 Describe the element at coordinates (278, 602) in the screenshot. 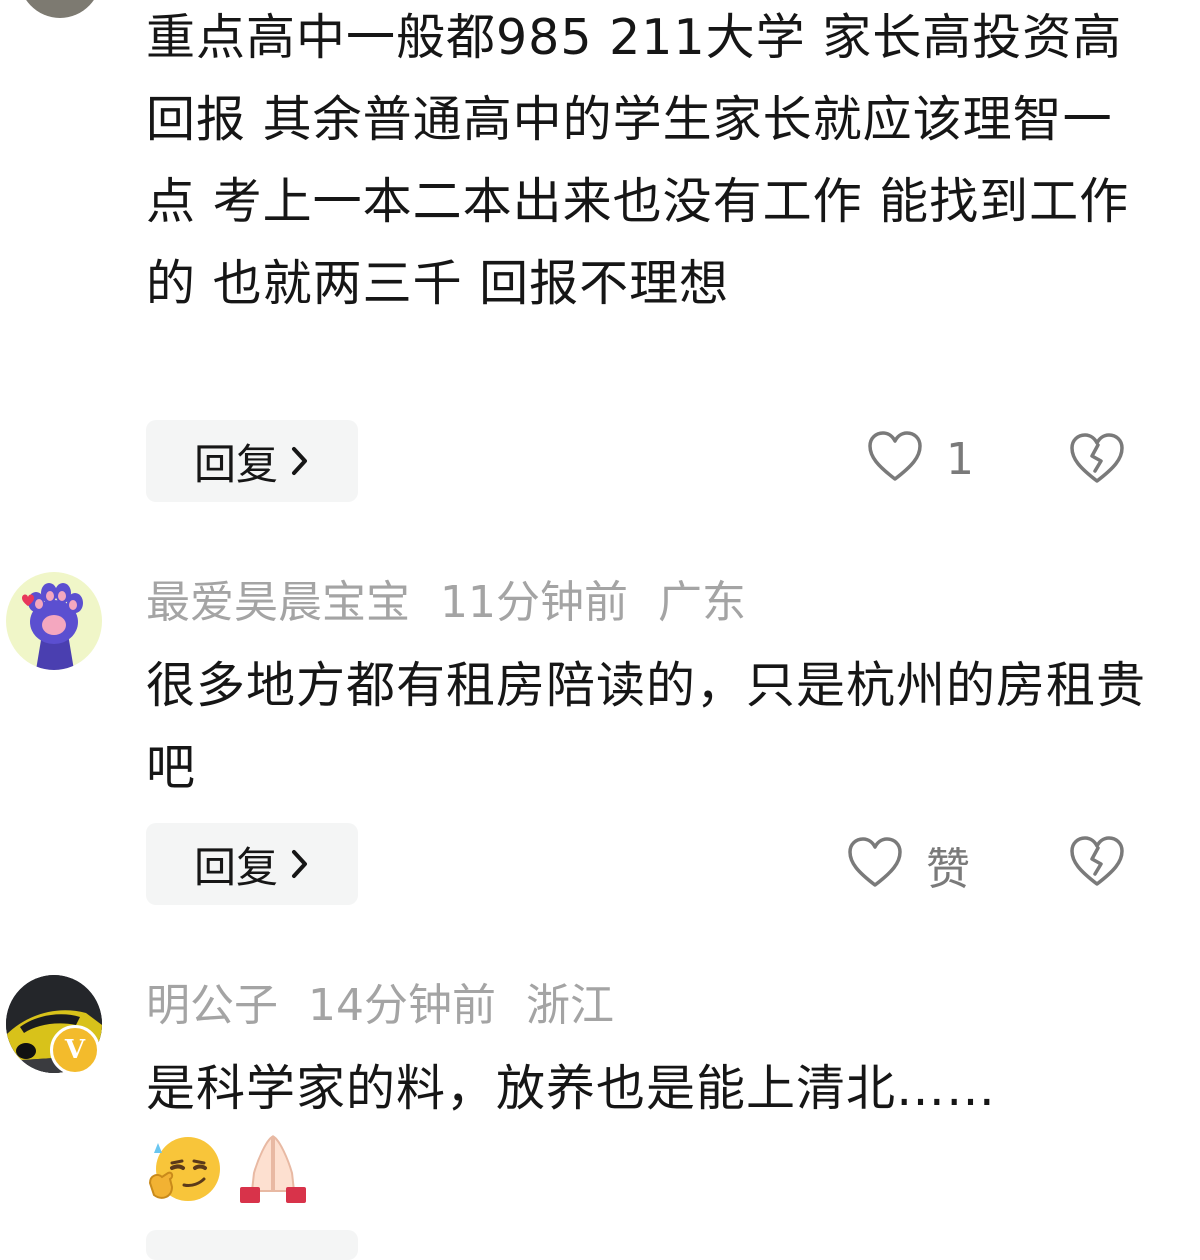

I see `username: 最爱昊晨宝宝` at that location.